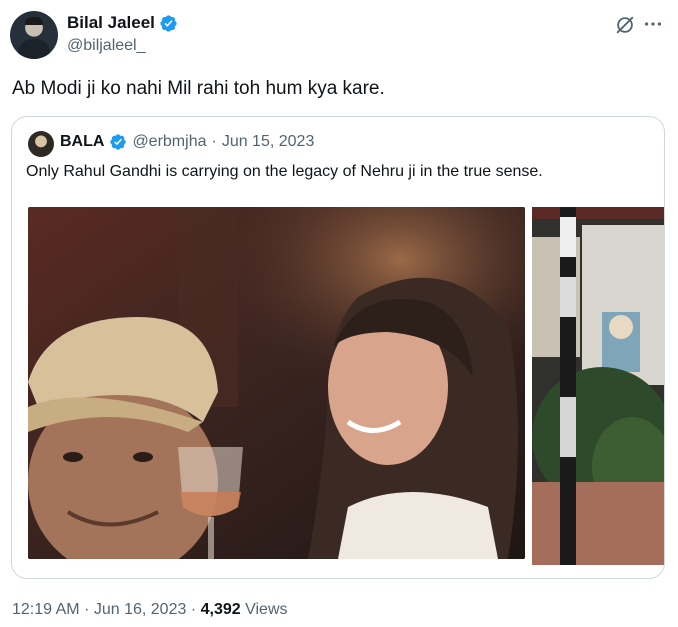  What do you see at coordinates (111, 23) in the screenshot?
I see `author-display-name: Bilal Jaleel` at bounding box center [111, 23].